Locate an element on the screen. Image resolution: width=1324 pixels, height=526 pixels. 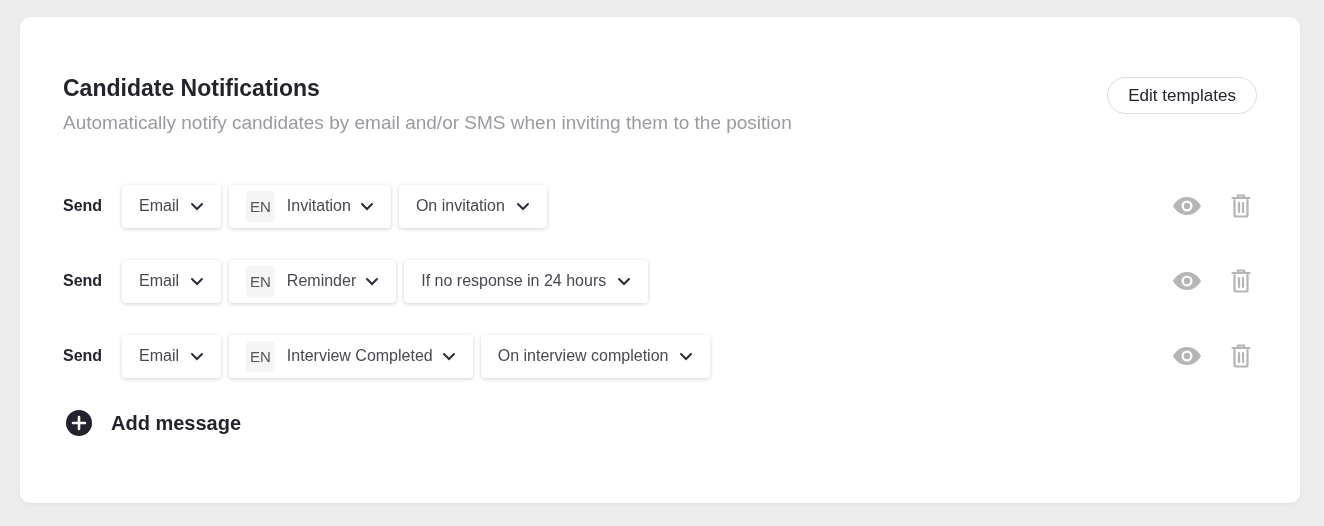
section-title: Candidate Notifications is located at coordinates (192, 88).